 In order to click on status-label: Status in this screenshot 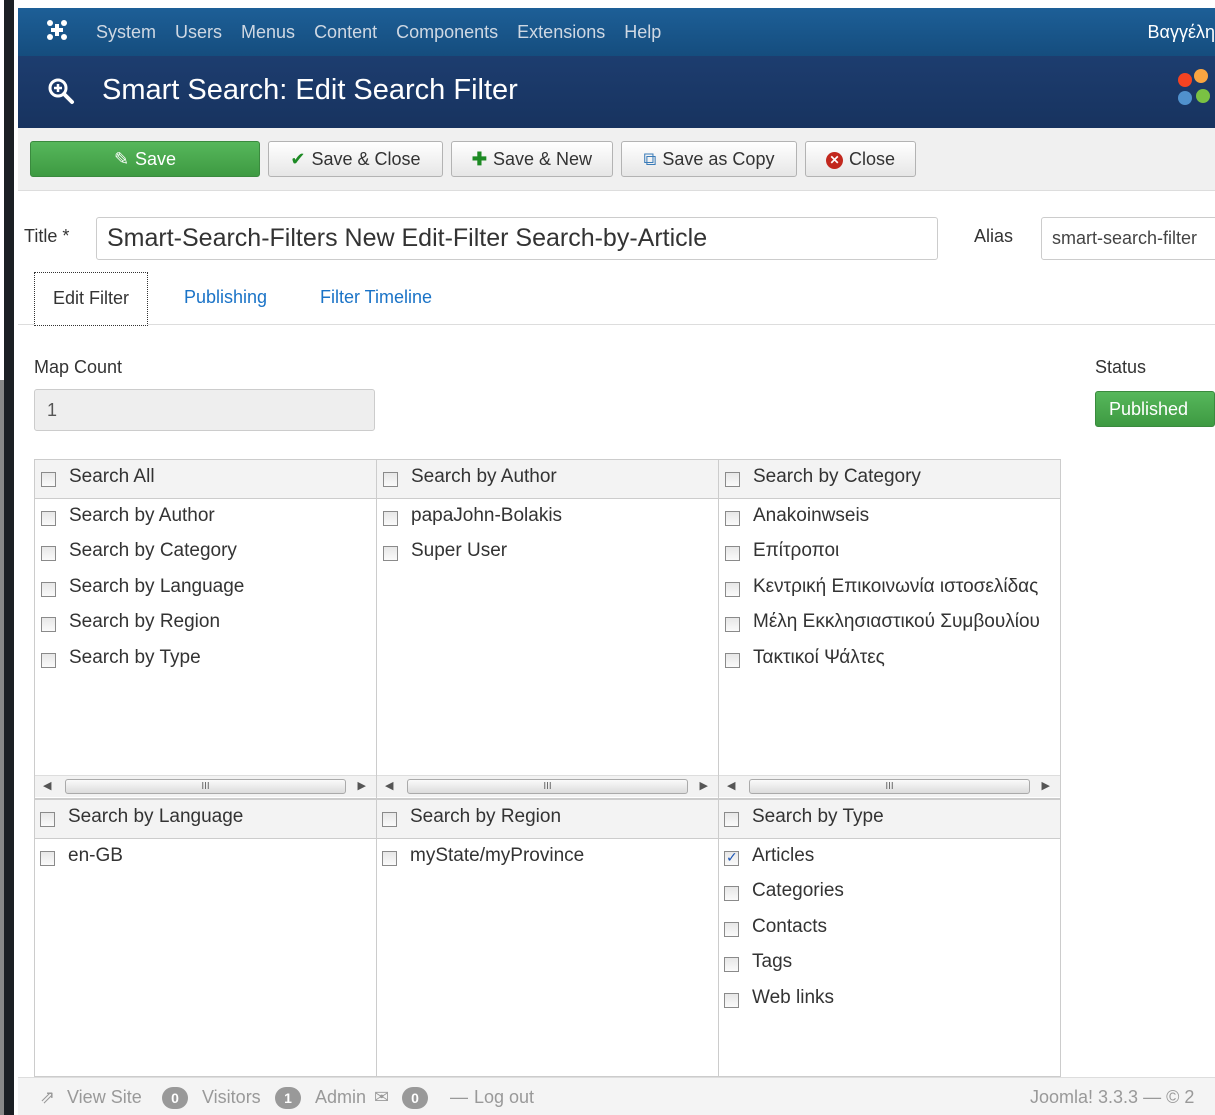, I will do `click(1121, 367)`.